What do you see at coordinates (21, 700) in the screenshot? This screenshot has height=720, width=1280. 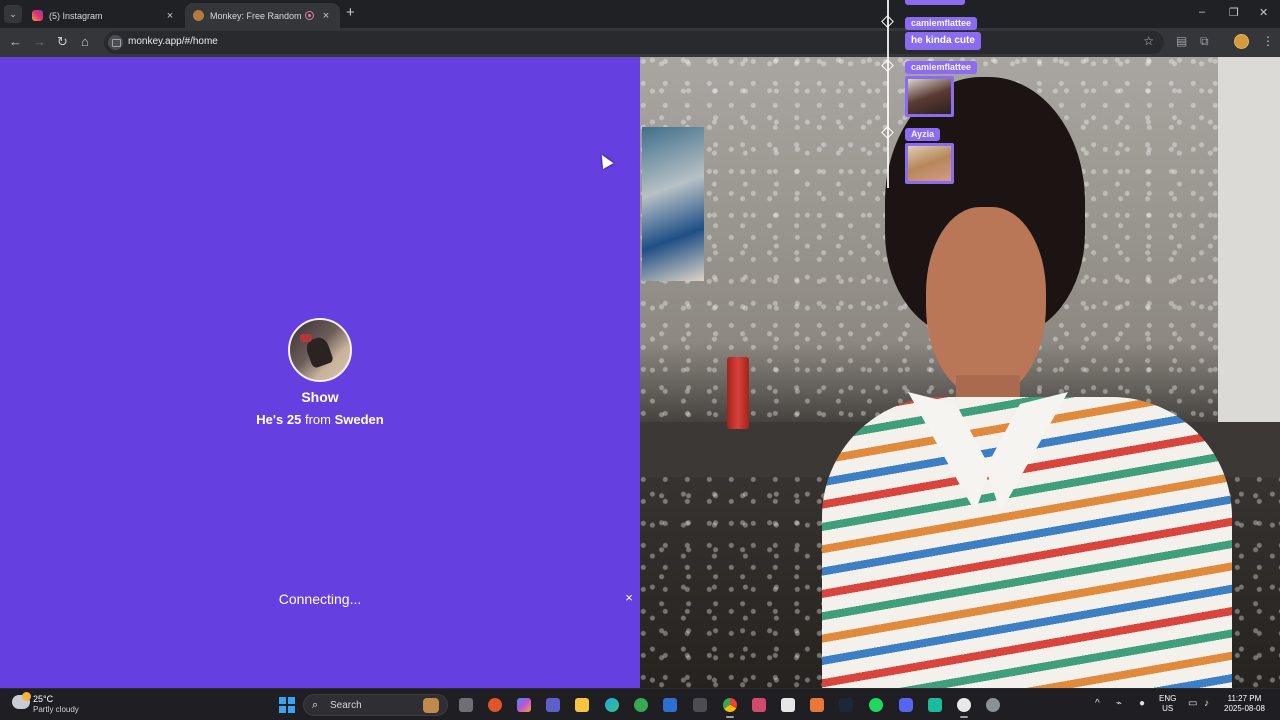 I see `weather-icon` at bounding box center [21, 700].